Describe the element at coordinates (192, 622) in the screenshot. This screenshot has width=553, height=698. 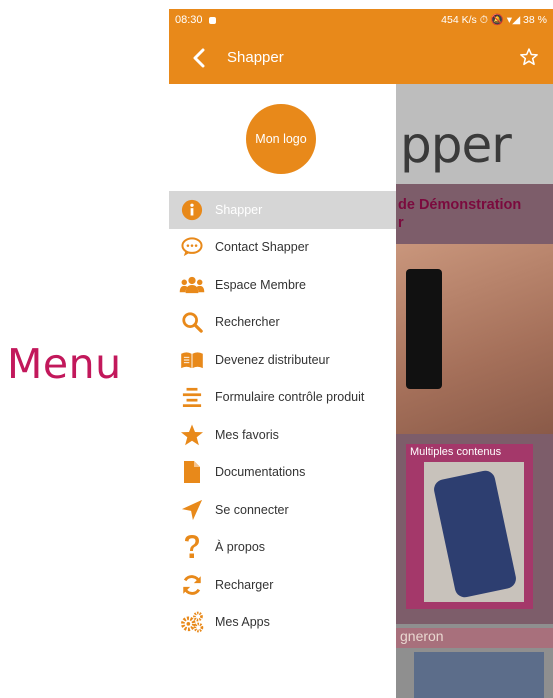
I see `gears-icon` at that location.